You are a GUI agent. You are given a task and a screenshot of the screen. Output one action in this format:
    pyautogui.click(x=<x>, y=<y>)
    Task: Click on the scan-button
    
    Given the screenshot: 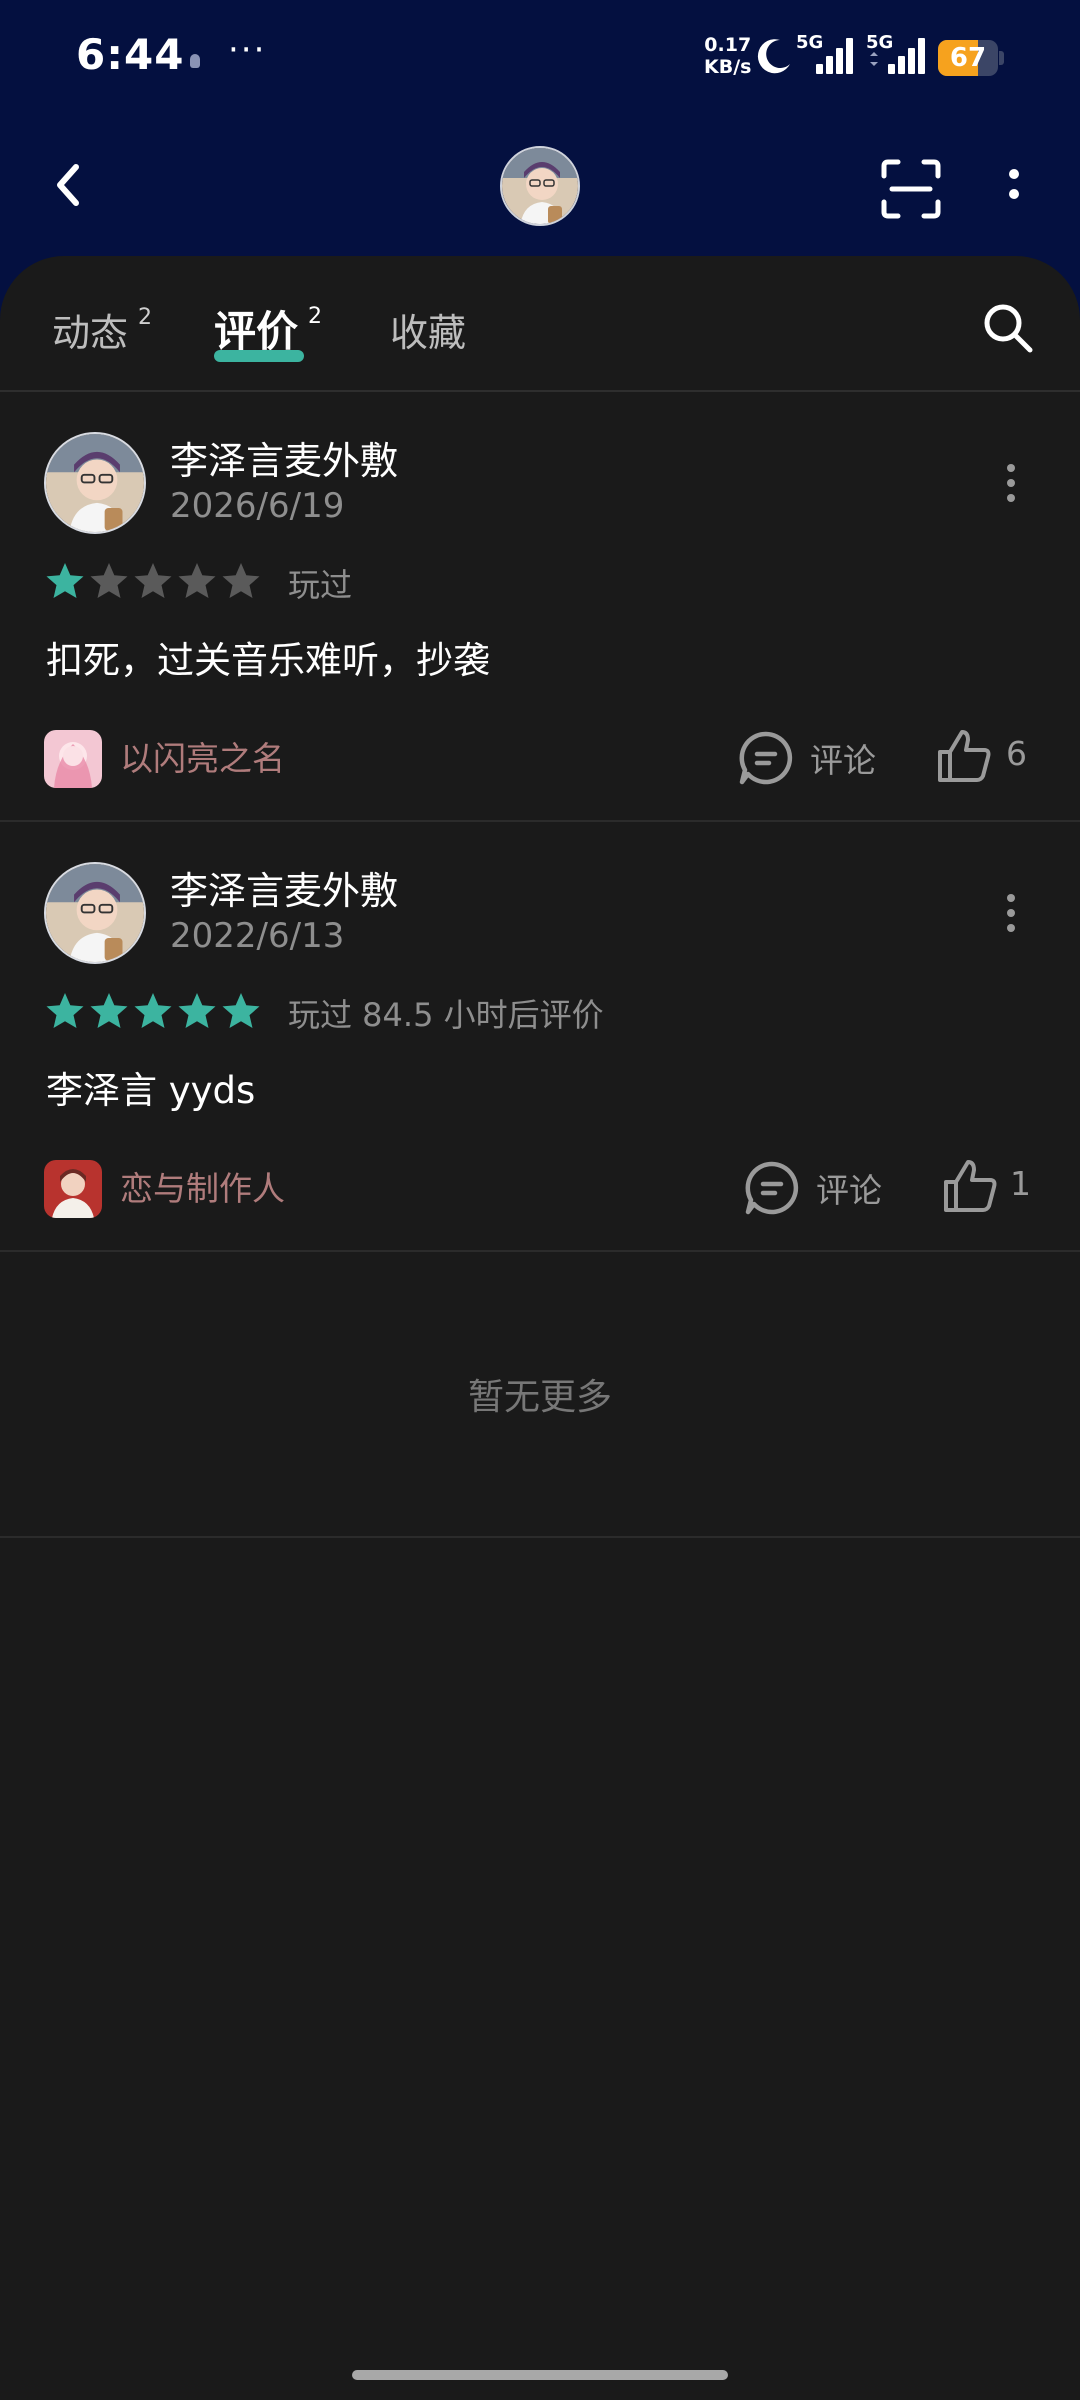 What is the action you would take?
    pyautogui.click(x=911, y=189)
    